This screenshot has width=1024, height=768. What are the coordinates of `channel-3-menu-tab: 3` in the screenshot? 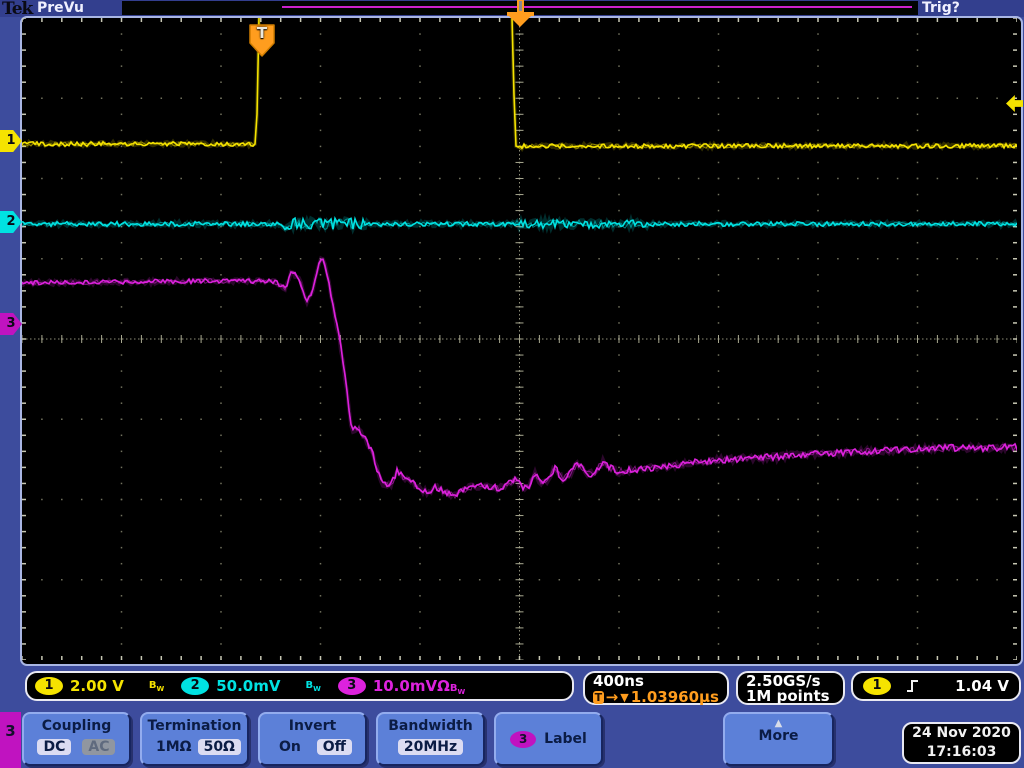 It's located at (10, 740).